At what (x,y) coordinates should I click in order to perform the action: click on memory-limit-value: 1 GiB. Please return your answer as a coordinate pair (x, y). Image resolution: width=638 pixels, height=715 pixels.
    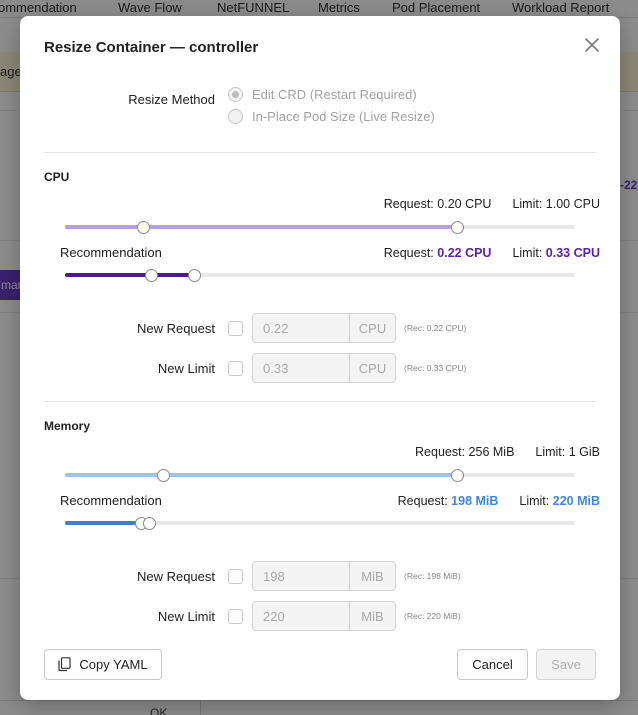
    Looking at the image, I should click on (584, 452).